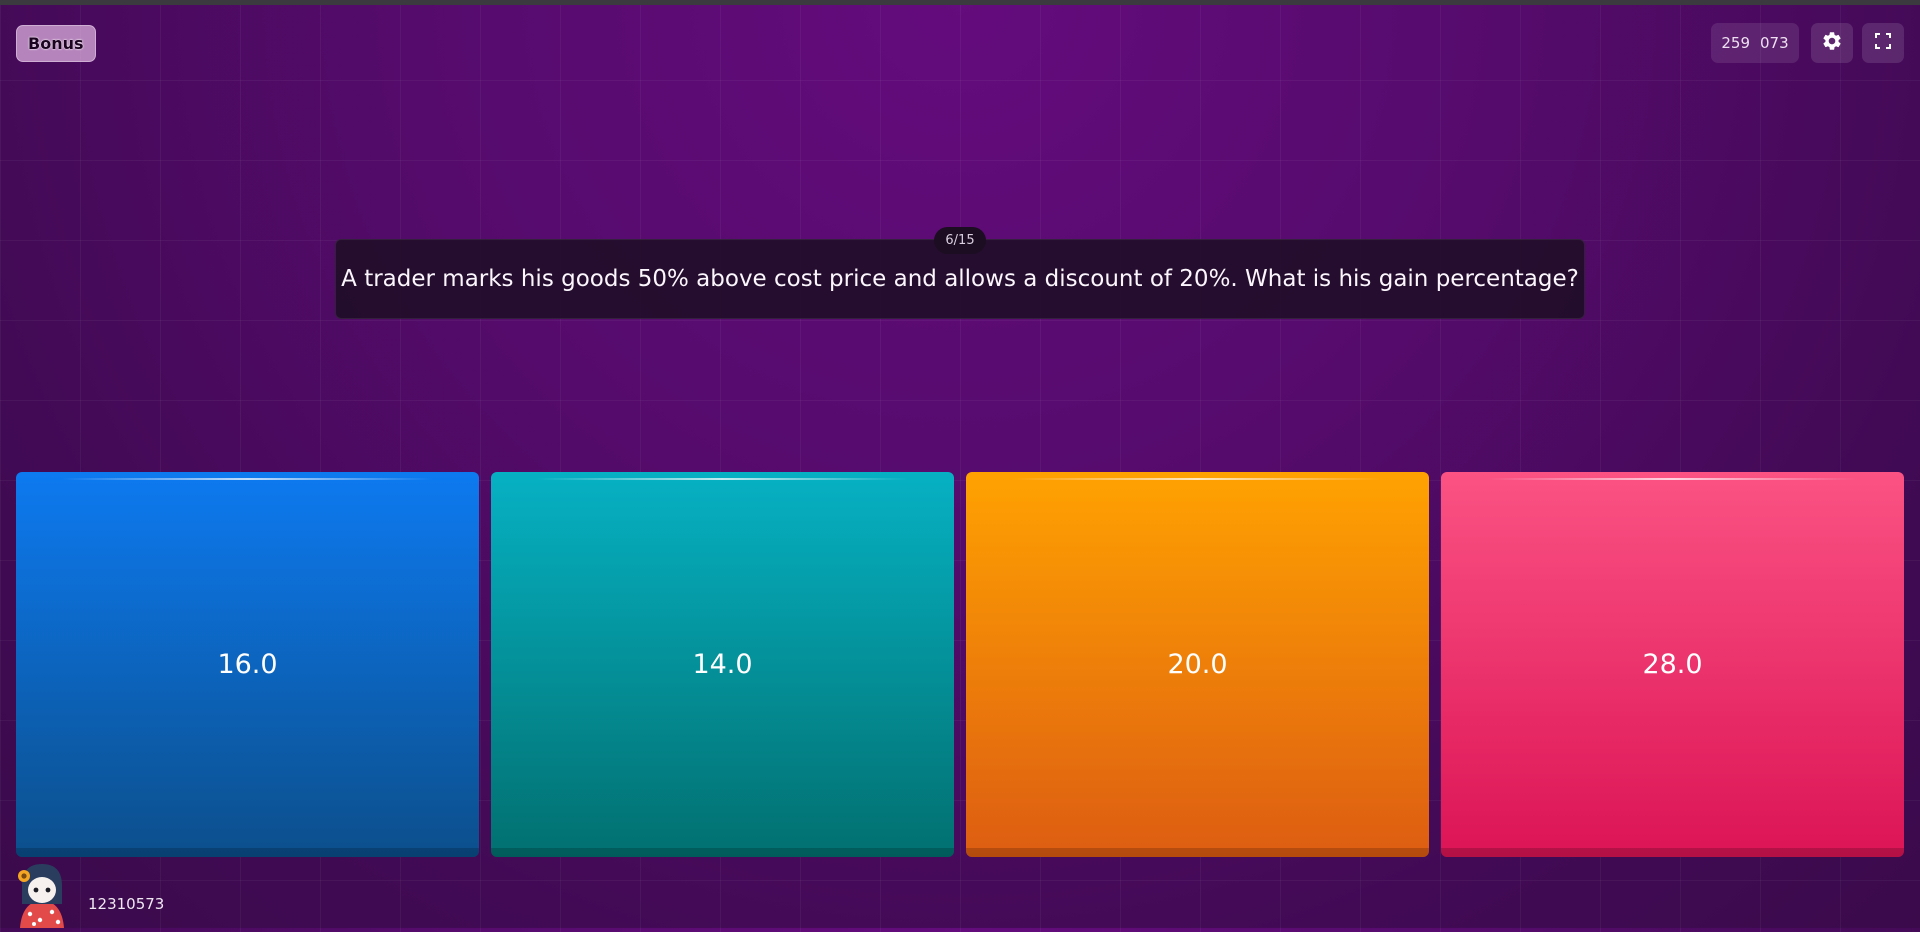 The image size is (1920, 932). Describe the element at coordinates (1755, 43) in the screenshot. I see `score-display: 259 073` at that location.